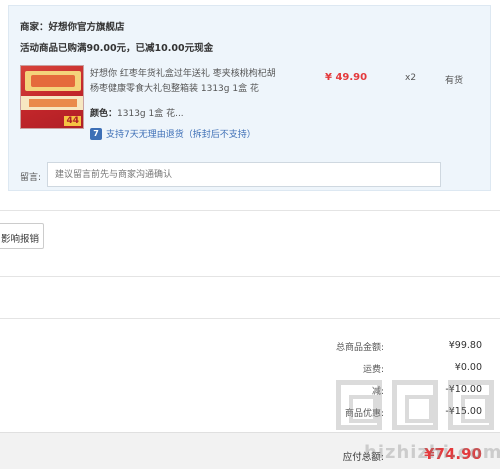 Image resolution: width=500 pixels, height=469 pixels. I want to click on stock-status: 有货, so click(454, 81).